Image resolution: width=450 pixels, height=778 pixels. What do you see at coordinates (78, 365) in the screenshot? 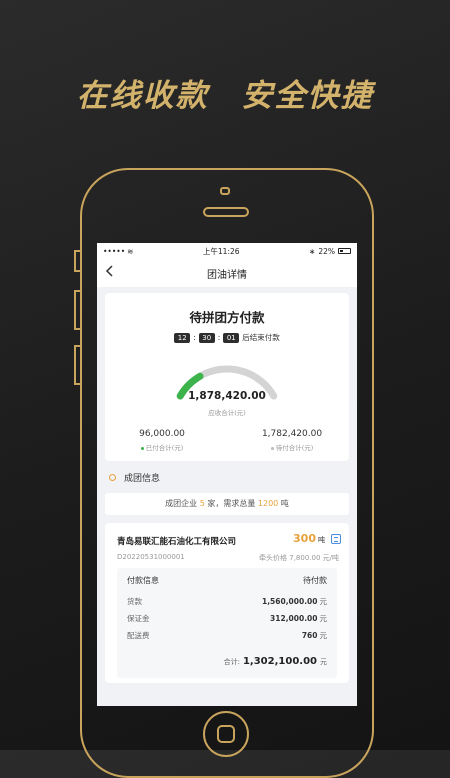
I see `volume-down-button` at bounding box center [78, 365].